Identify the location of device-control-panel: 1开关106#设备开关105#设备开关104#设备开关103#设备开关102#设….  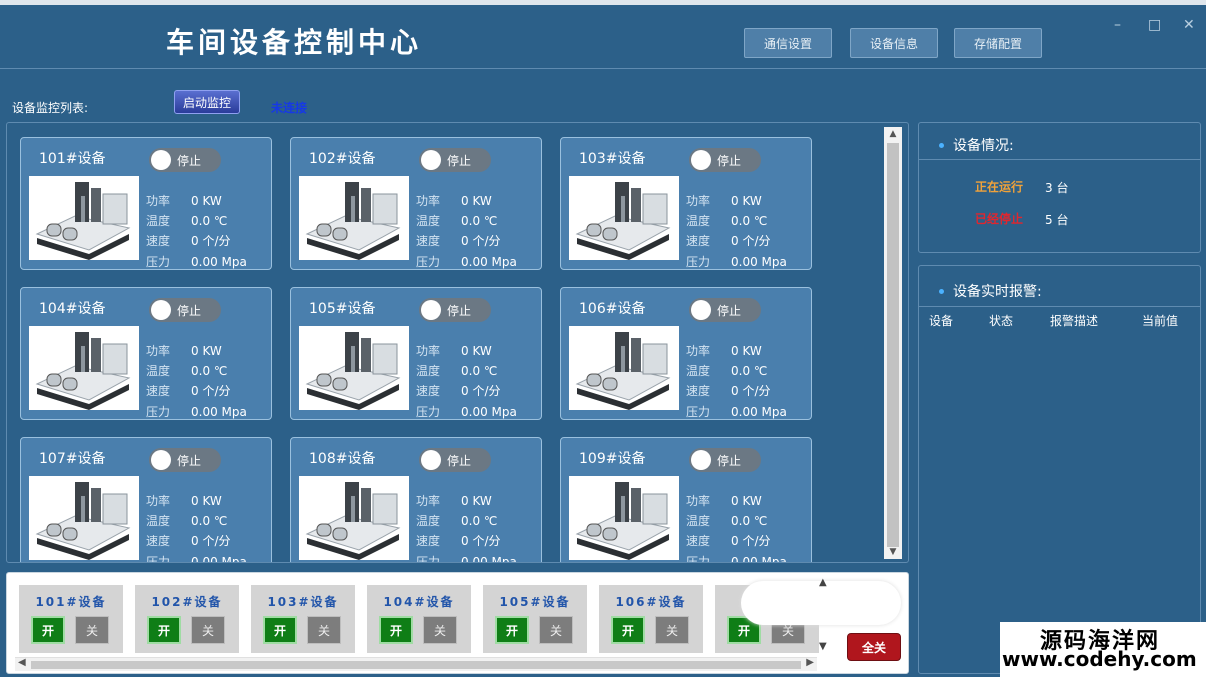
(457, 623).